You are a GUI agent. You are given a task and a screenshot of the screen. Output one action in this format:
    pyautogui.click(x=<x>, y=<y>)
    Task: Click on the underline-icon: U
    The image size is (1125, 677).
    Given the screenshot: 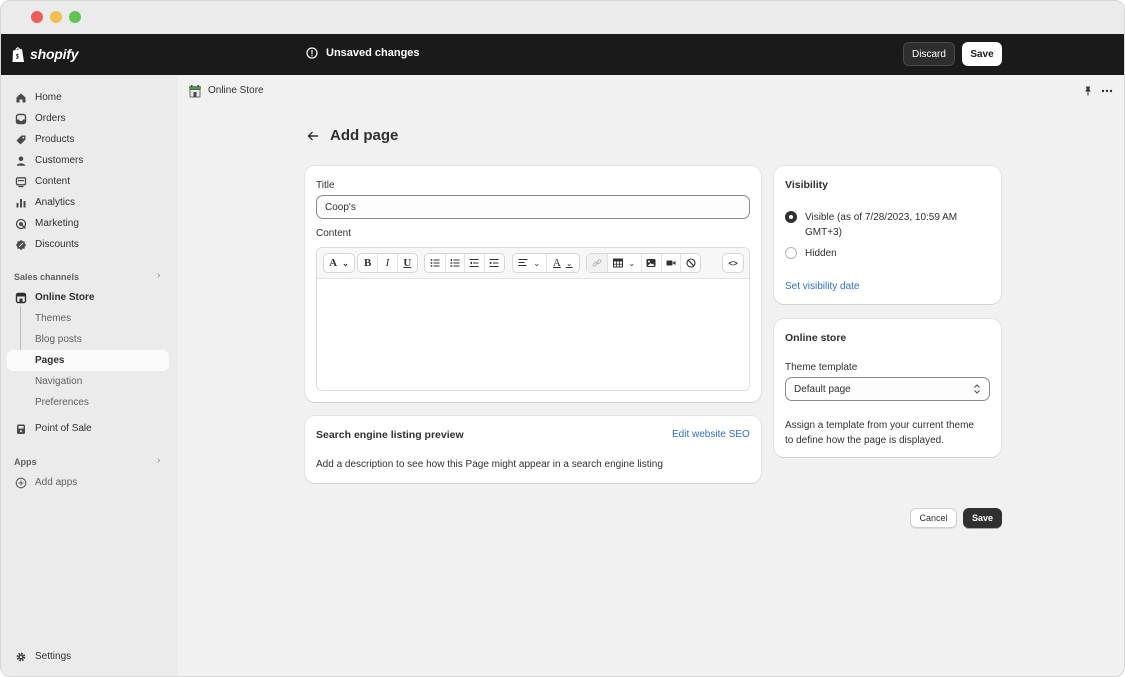 What is the action you would take?
    pyautogui.click(x=407, y=263)
    